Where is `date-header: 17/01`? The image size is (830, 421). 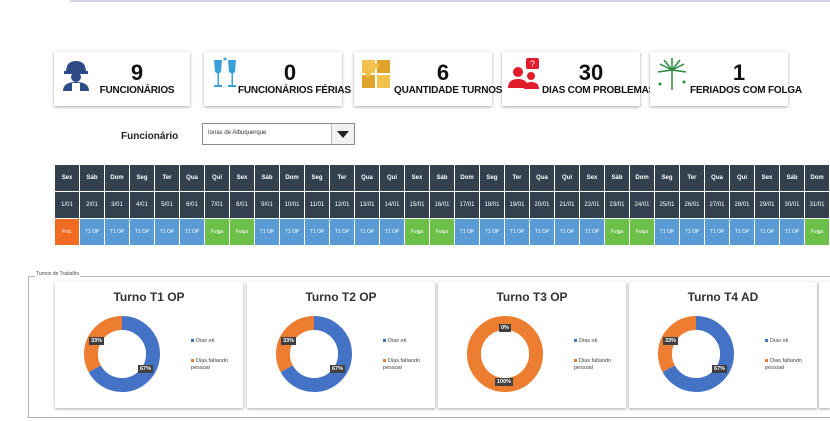
date-header: 17/01 is located at coordinates (467, 205).